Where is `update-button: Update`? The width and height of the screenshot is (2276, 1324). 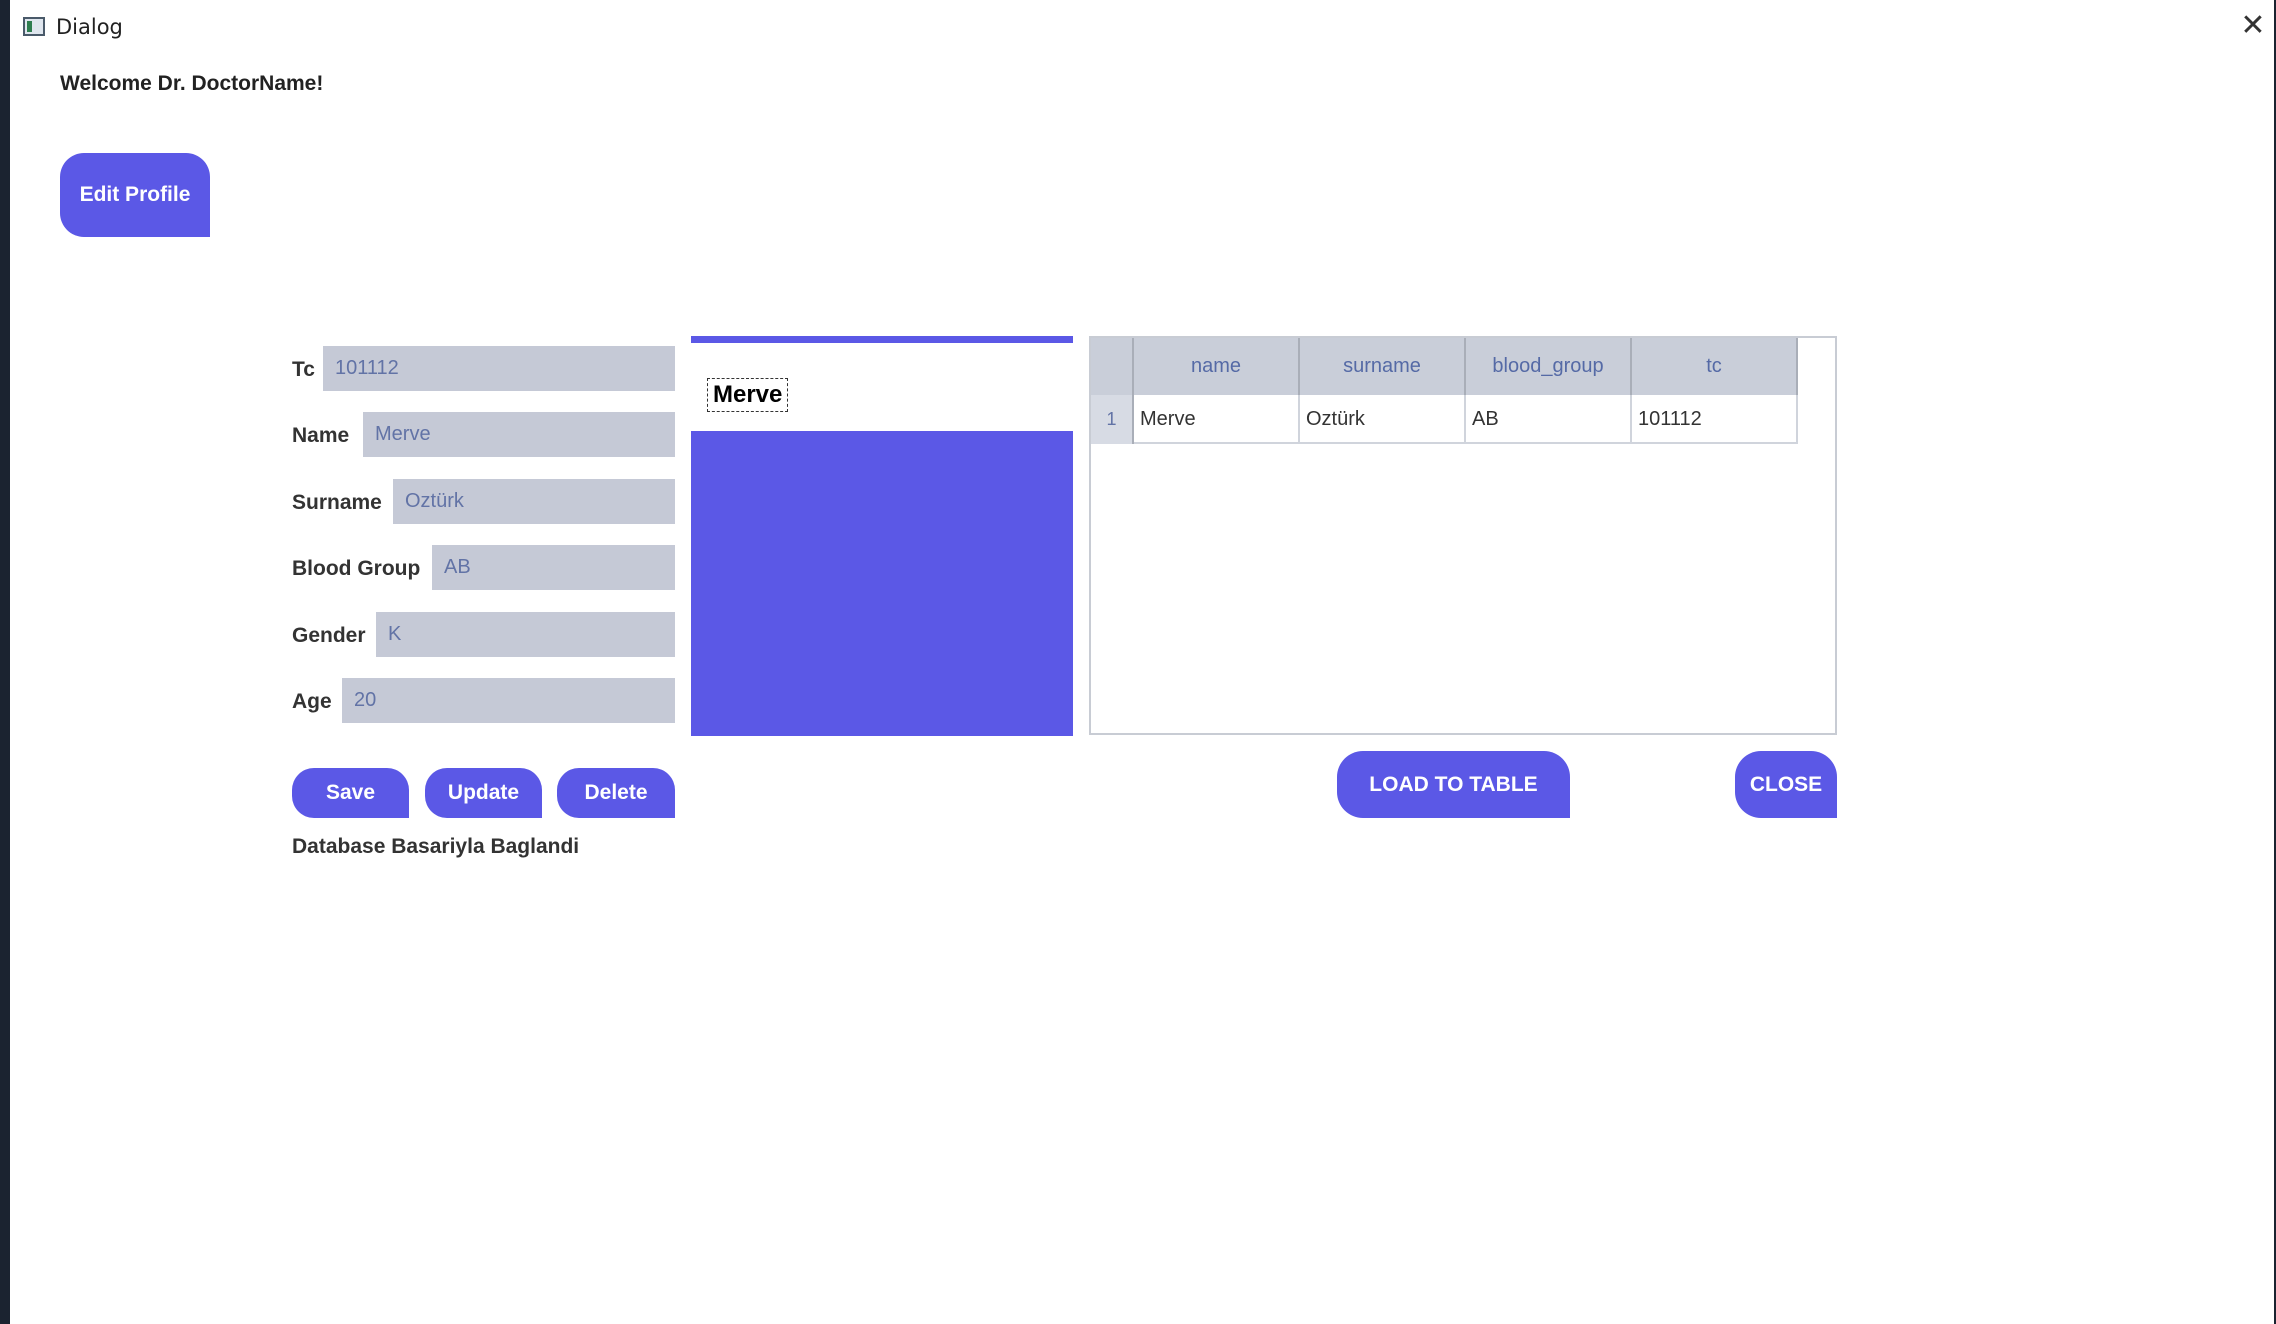
update-button: Update is located at coordinates (483, 793).